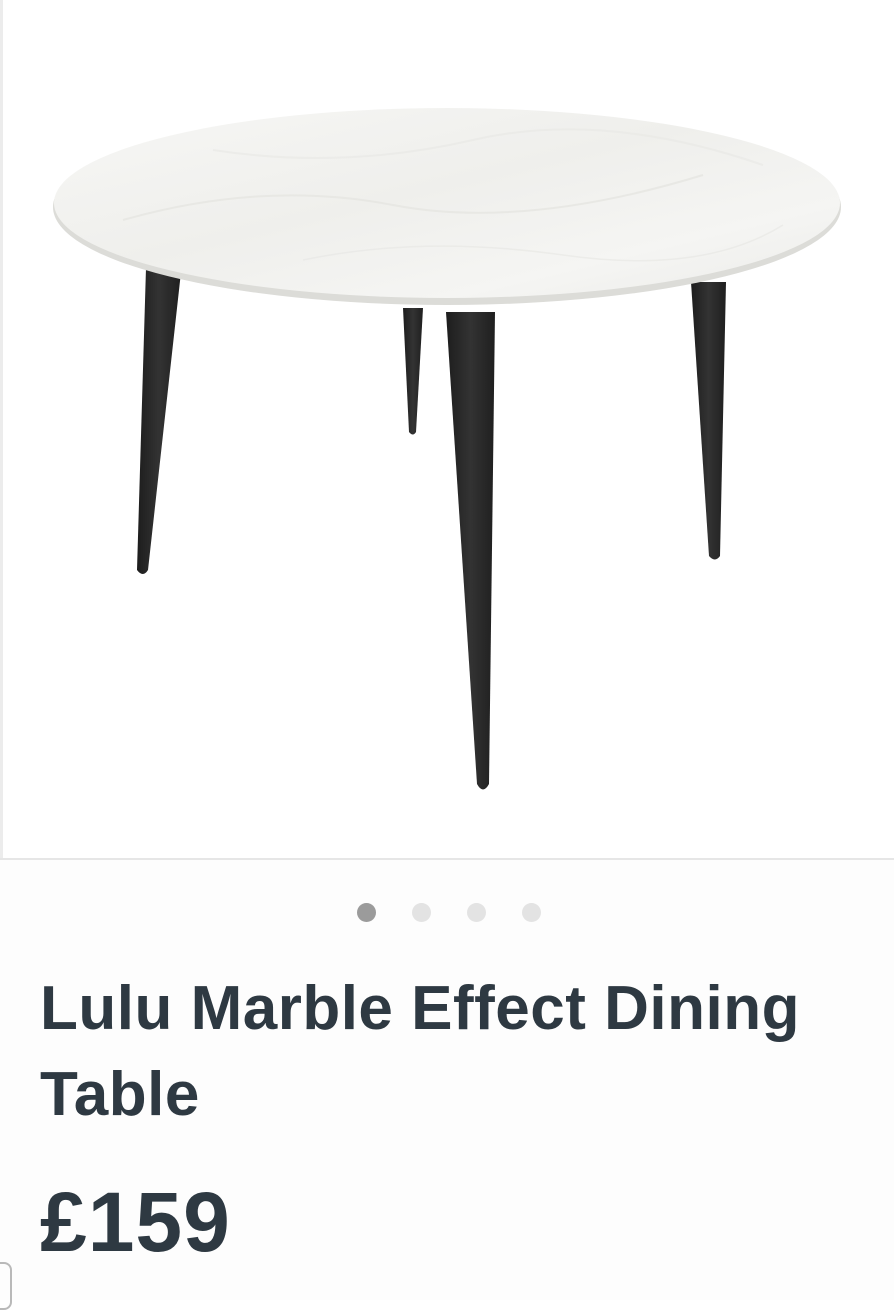  What do you see at coordinates (447, 912) in the screenshot?
I see `carousel-dots` at bounding box center [447, 912].